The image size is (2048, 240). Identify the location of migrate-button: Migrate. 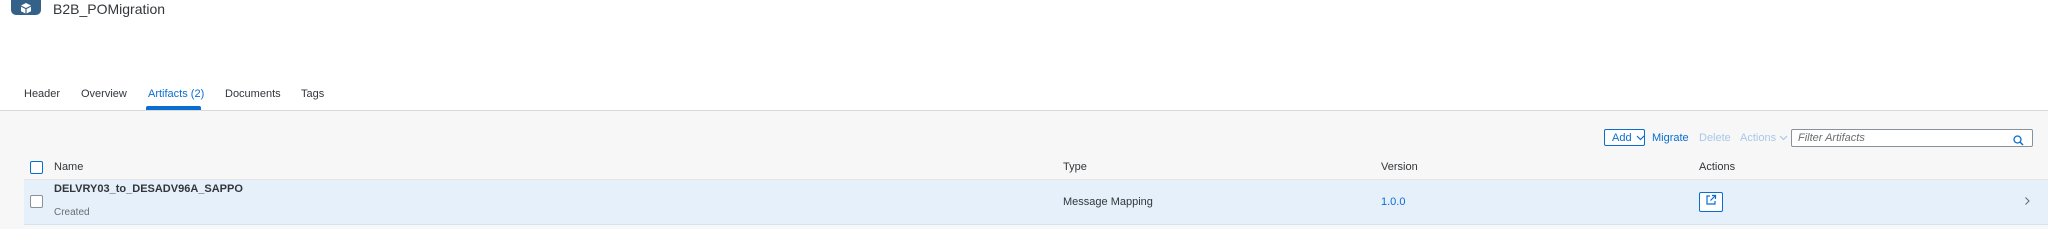
(1670, 138).